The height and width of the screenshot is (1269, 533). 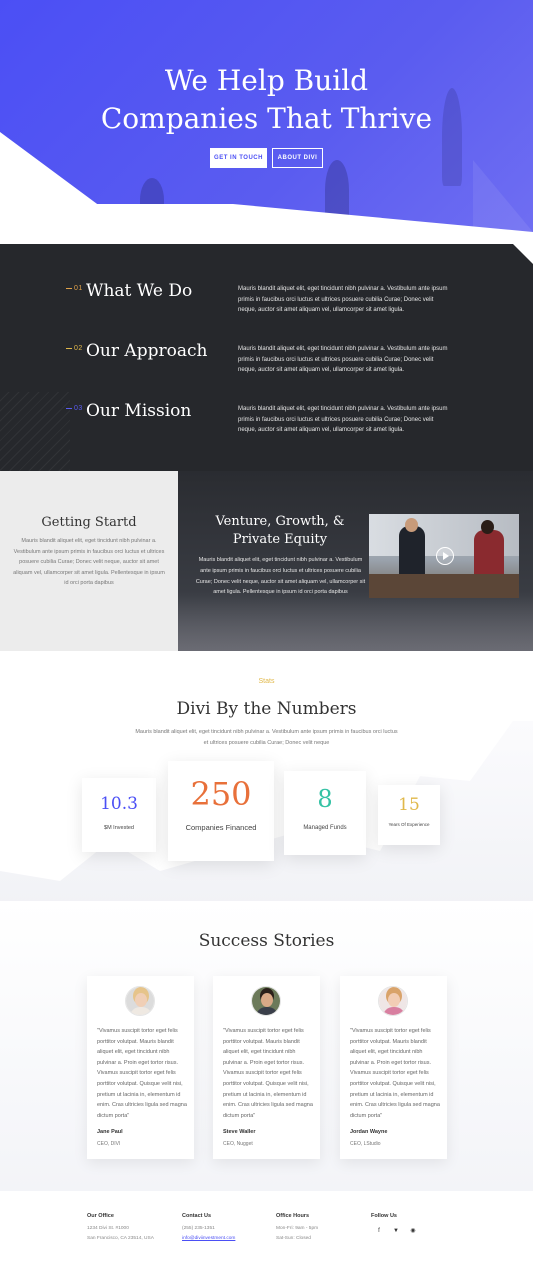 I want to click on footer-heading: Contact Us, so click(x=197, y=1216).